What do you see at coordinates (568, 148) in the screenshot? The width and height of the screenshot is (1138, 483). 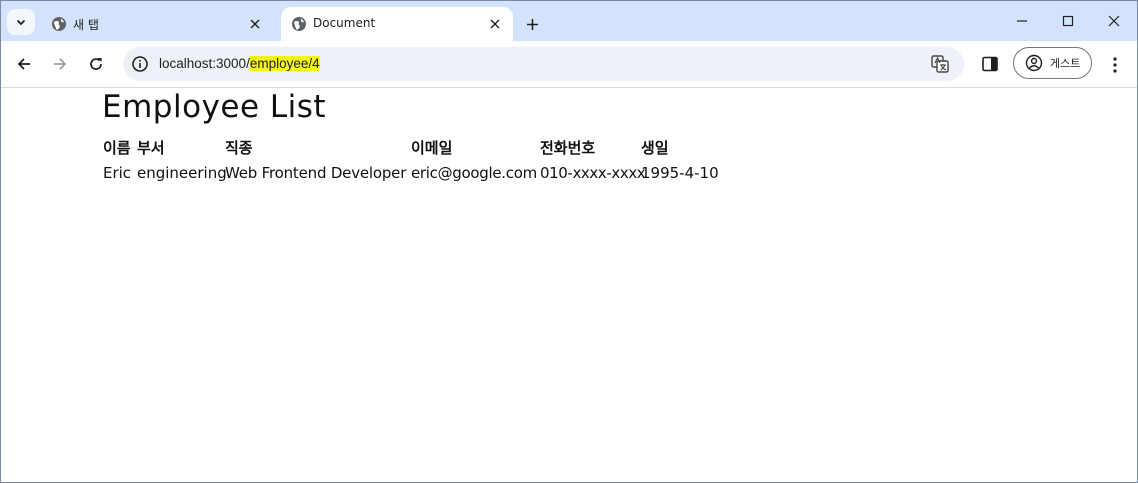 I see `column-header-phone: 전화번호` at bounding box center [568, 148].